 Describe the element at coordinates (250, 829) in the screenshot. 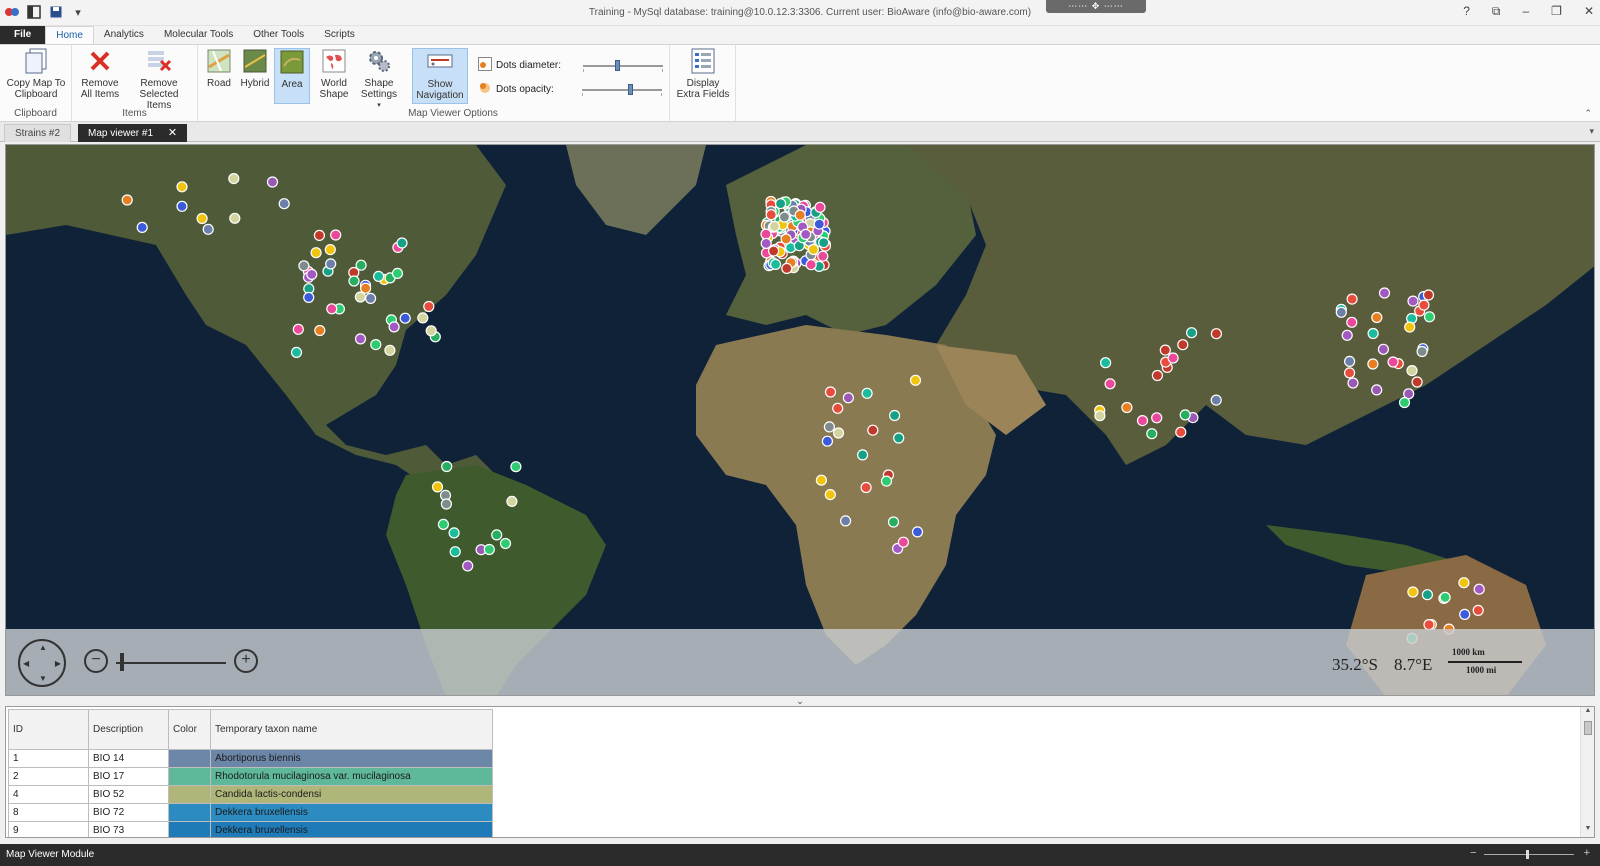

I see `table-row: 9 BIO 73 Dekkera bruxellensis` at that location.